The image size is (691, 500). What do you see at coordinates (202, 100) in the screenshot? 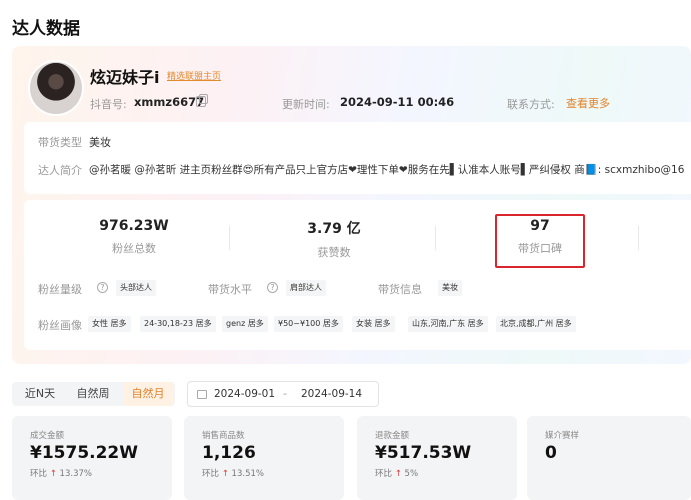
I see `copy-icon` at bounding box center [202, 100].